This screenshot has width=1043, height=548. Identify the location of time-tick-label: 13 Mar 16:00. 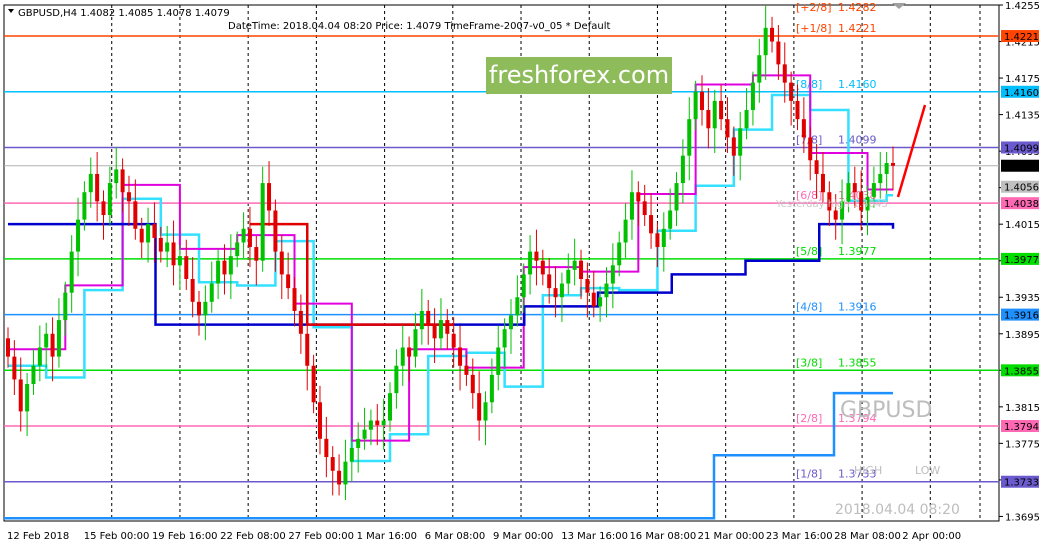
(594, 536).